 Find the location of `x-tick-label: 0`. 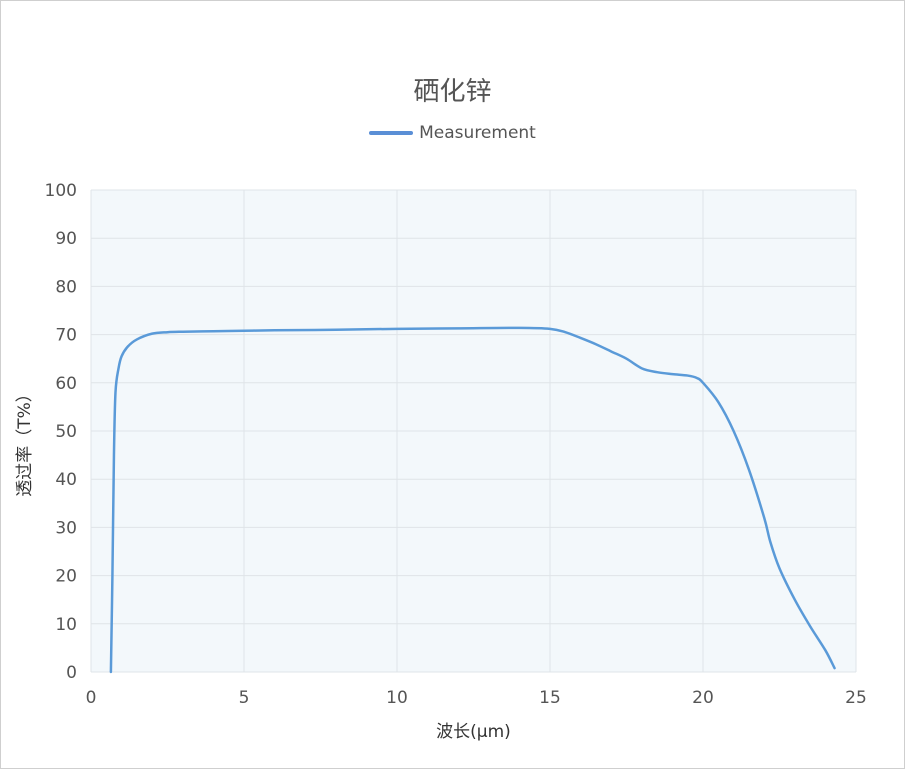

x-tick-label: 0 is located at coordinates (91, 698).